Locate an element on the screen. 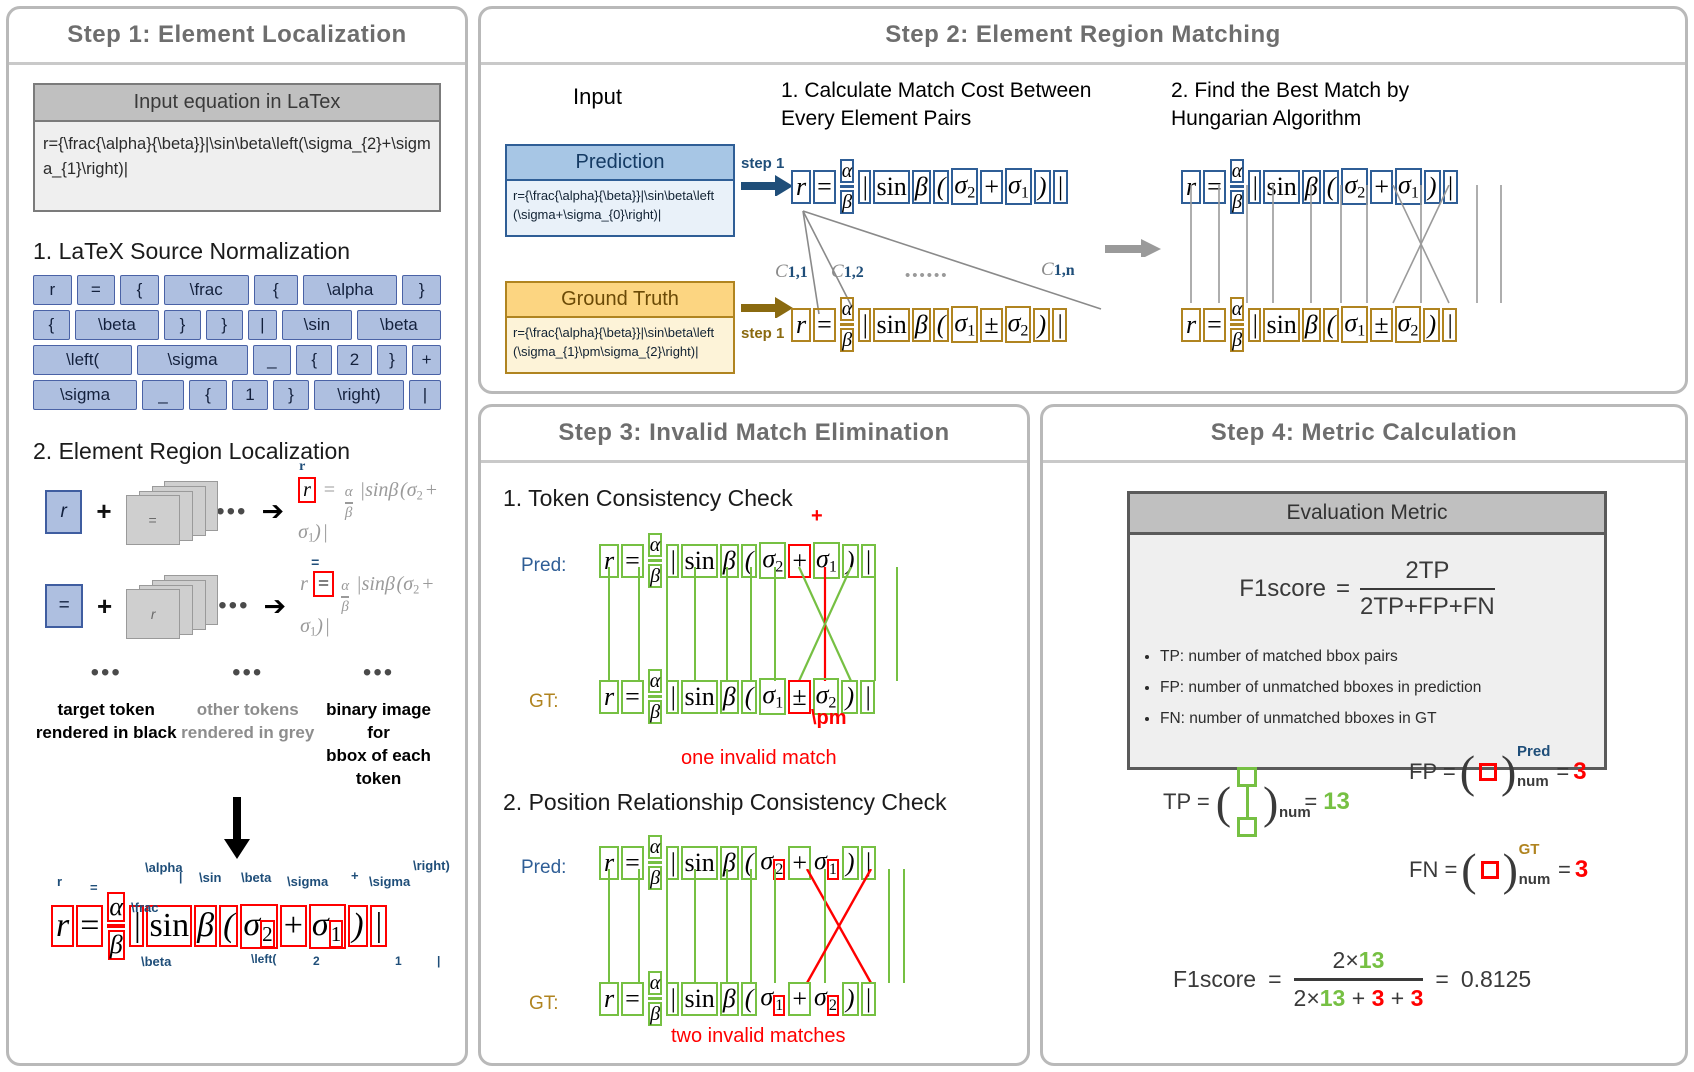 This screenshot has height=1072, width=1694. gt-equation-col2: r = αβ | sin β ( σ1 ± σ2 ) | is located at coordinates (1319, 324).